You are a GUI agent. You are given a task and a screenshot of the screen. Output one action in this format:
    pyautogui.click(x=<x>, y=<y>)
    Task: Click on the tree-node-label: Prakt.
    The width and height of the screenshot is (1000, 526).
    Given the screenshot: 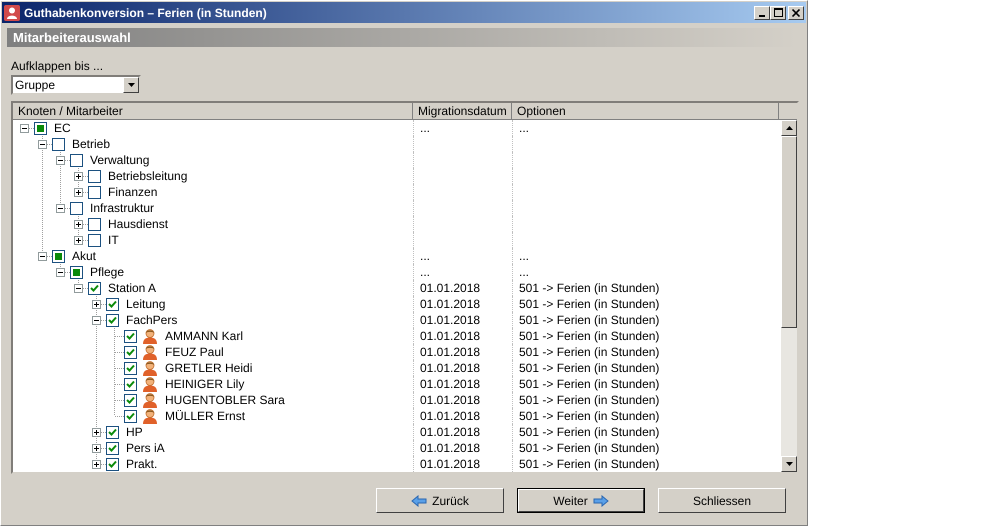 What is the action you would take?
    pyautogui.click(x=142, y=464)
    